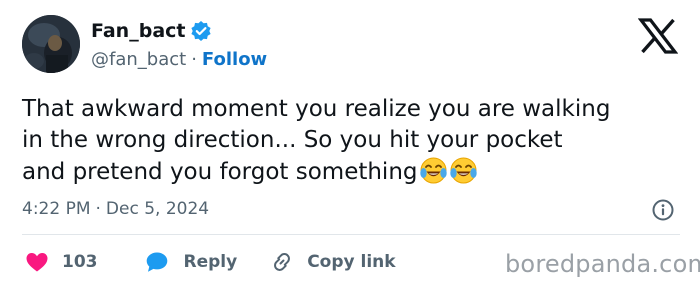  I want to click on tweet-line-last: and pretend you forgot something, so click(352, 172).